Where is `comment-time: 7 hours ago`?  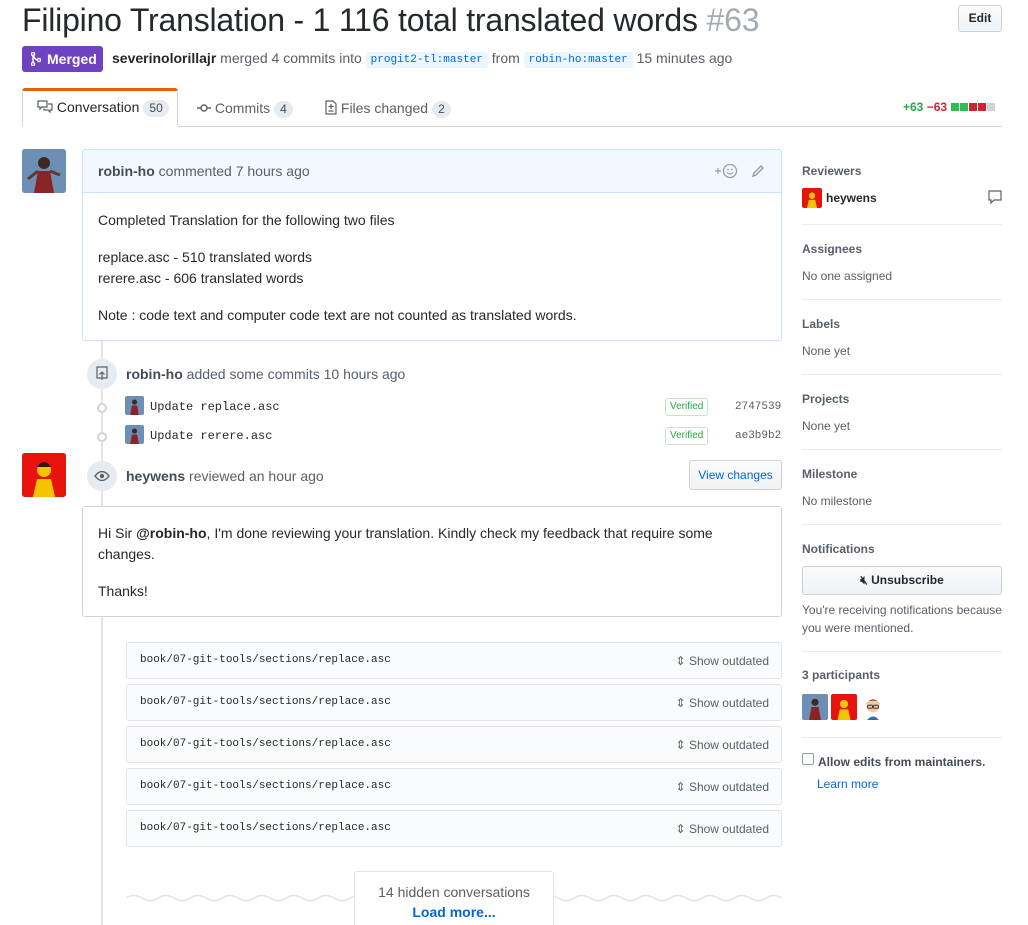 comment-time: 7 hours ago is located at coordinates (273, 171).